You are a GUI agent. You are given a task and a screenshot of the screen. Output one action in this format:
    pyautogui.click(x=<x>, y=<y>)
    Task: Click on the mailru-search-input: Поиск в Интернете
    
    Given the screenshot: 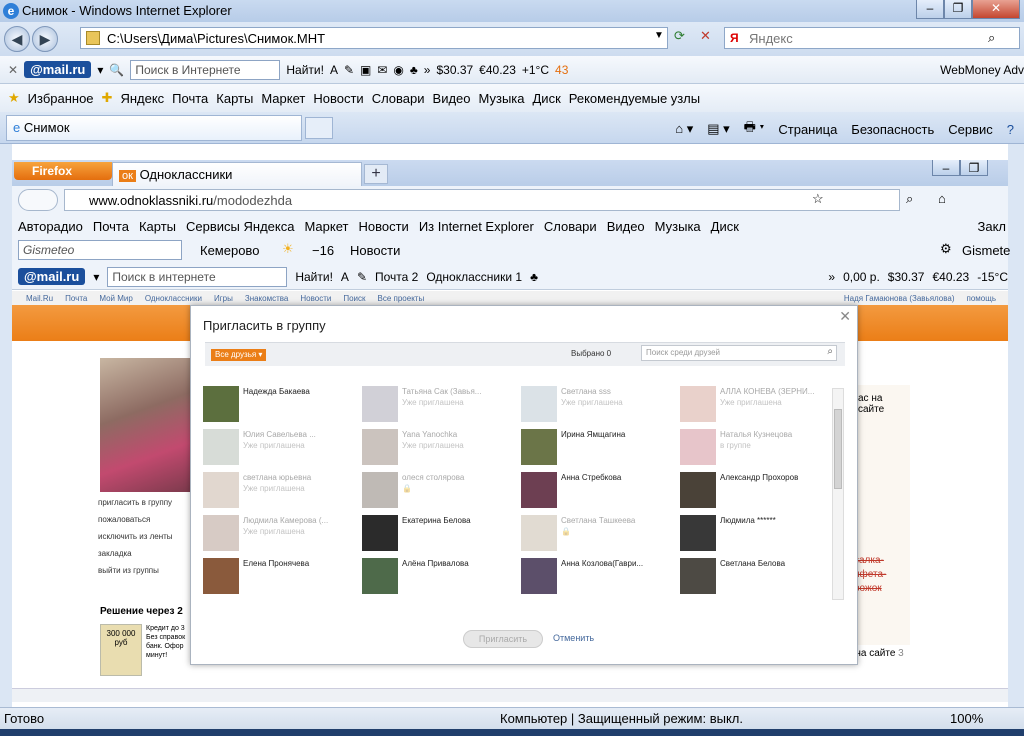 What is the action you would take?
    pyautogui.click(x=205, y=69)
    